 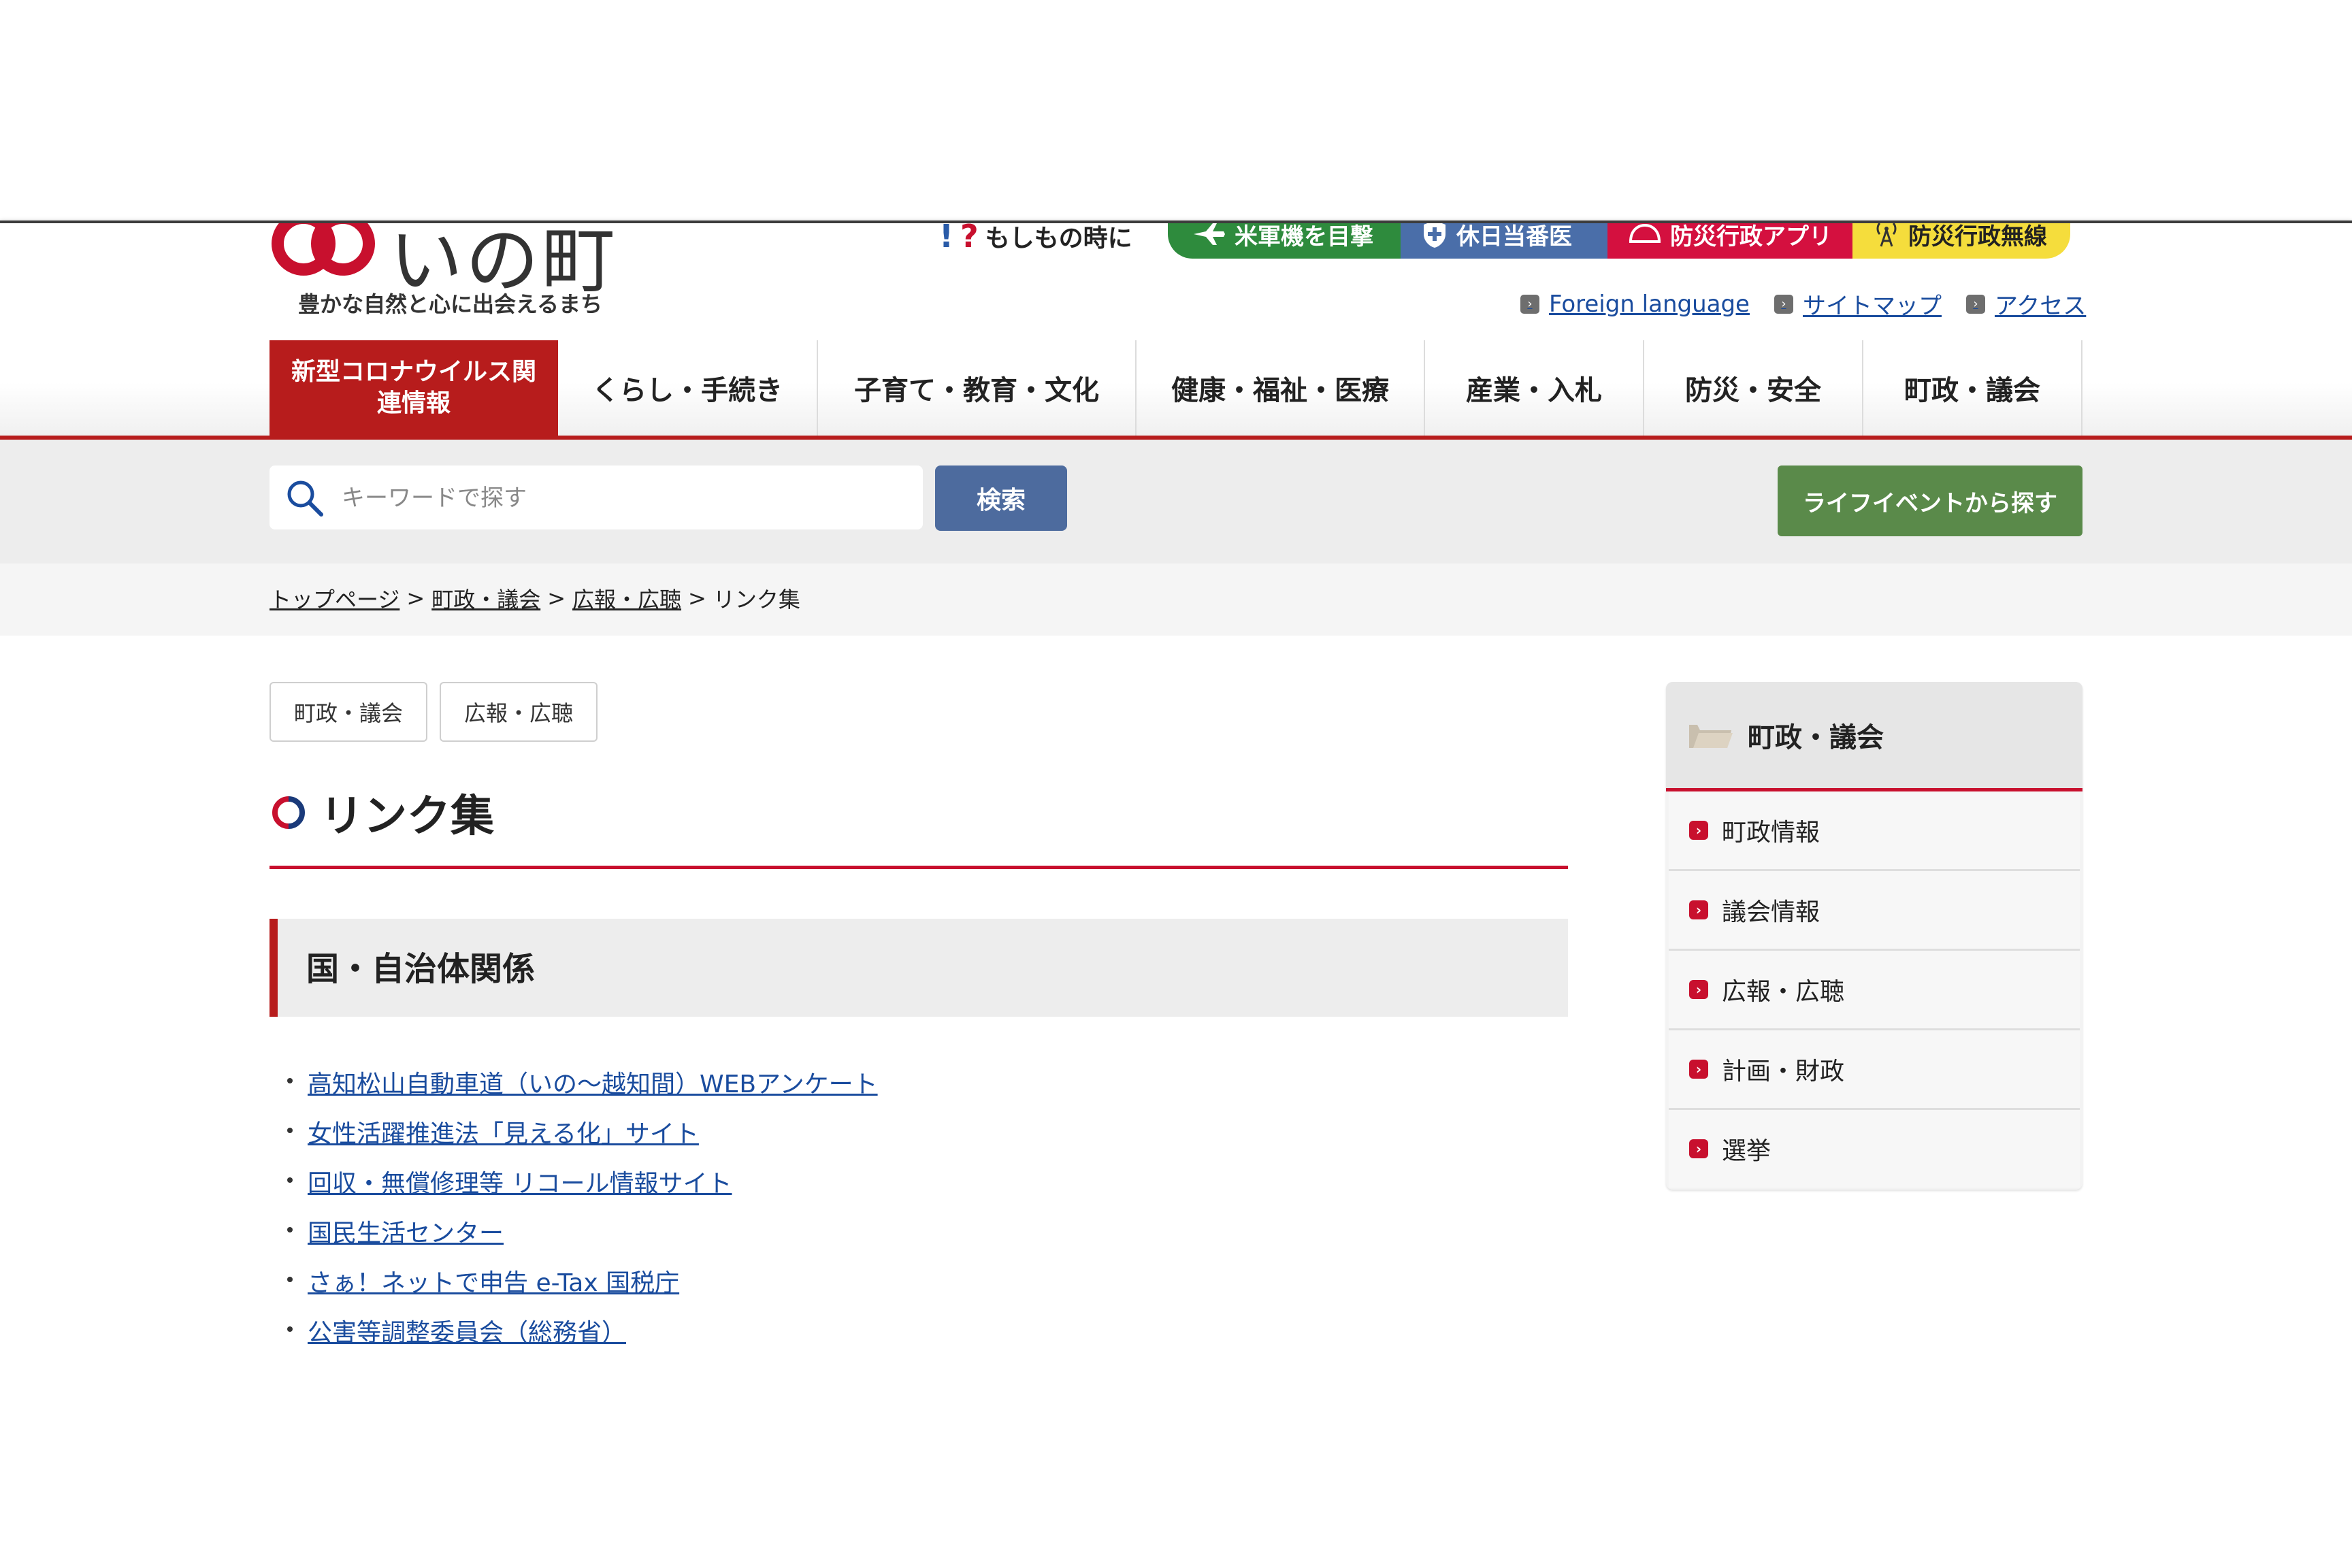 I want to click on list-item: 女性活躍推進法「見える化」サイト, so click(x=580, y=1139).